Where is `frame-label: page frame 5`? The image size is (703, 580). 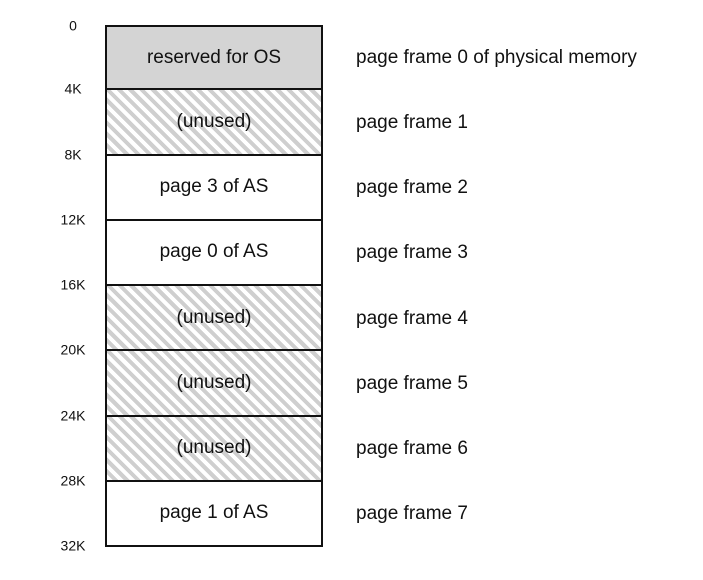
frame-label: page frame 5 is located at coordinates (412, 383).